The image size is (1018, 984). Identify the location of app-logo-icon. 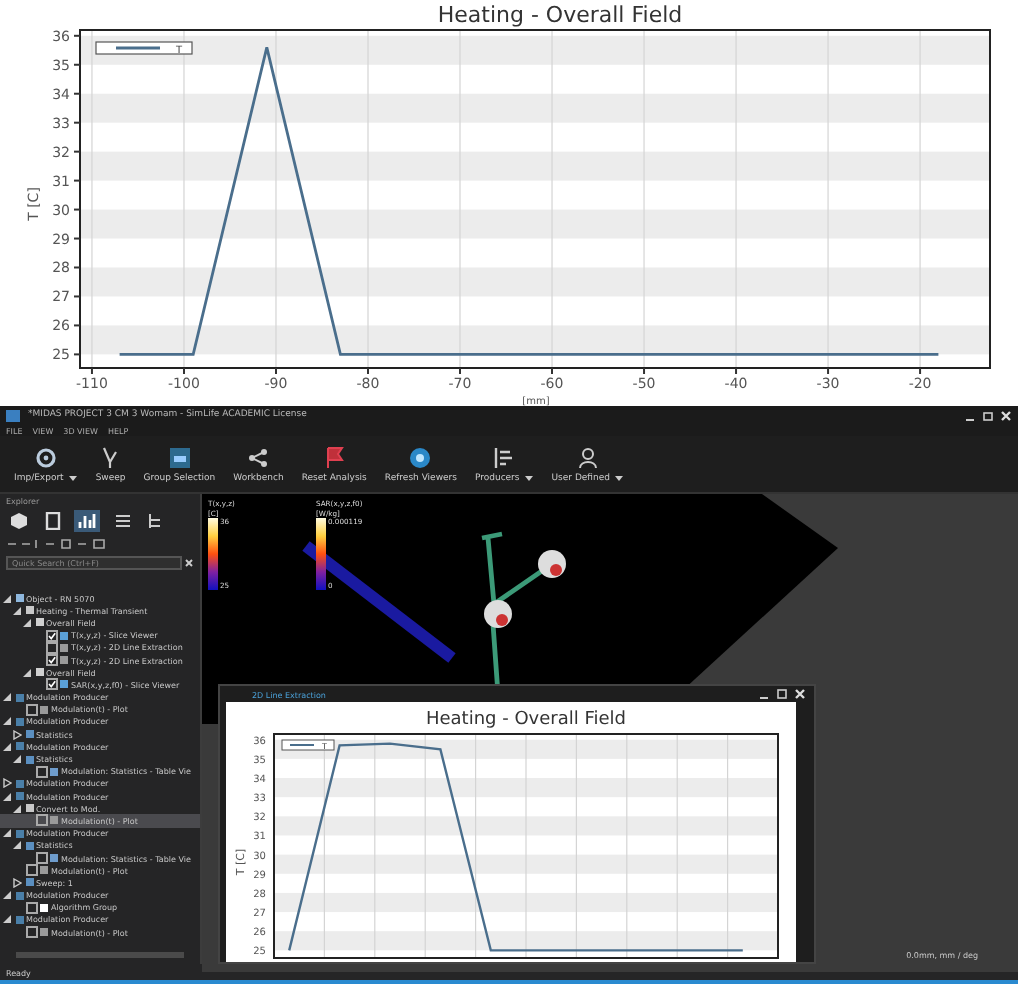
(13, 415).